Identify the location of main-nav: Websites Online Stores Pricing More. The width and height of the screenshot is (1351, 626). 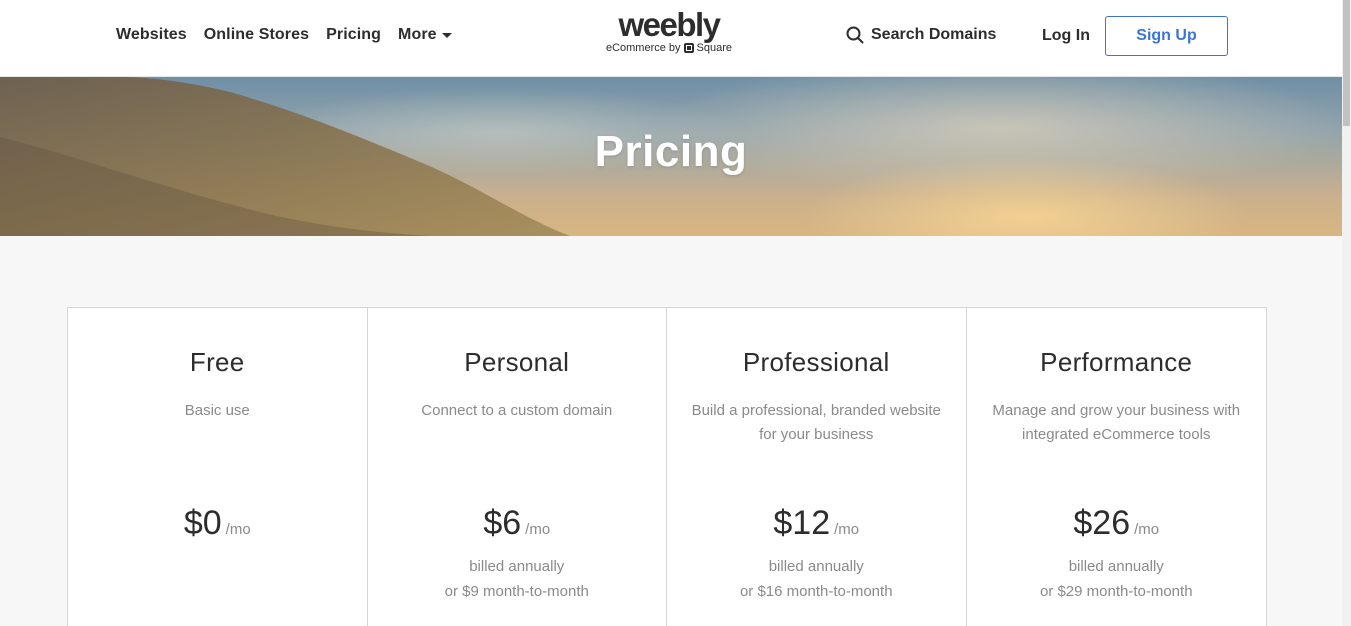
(292, 35).